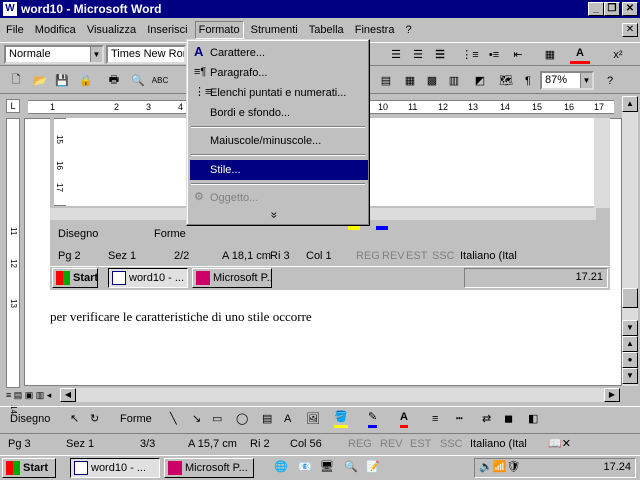 This screenshot has height=480, width=640. I want to click on zoom-combo: 87% ▼, so click(567, 80).